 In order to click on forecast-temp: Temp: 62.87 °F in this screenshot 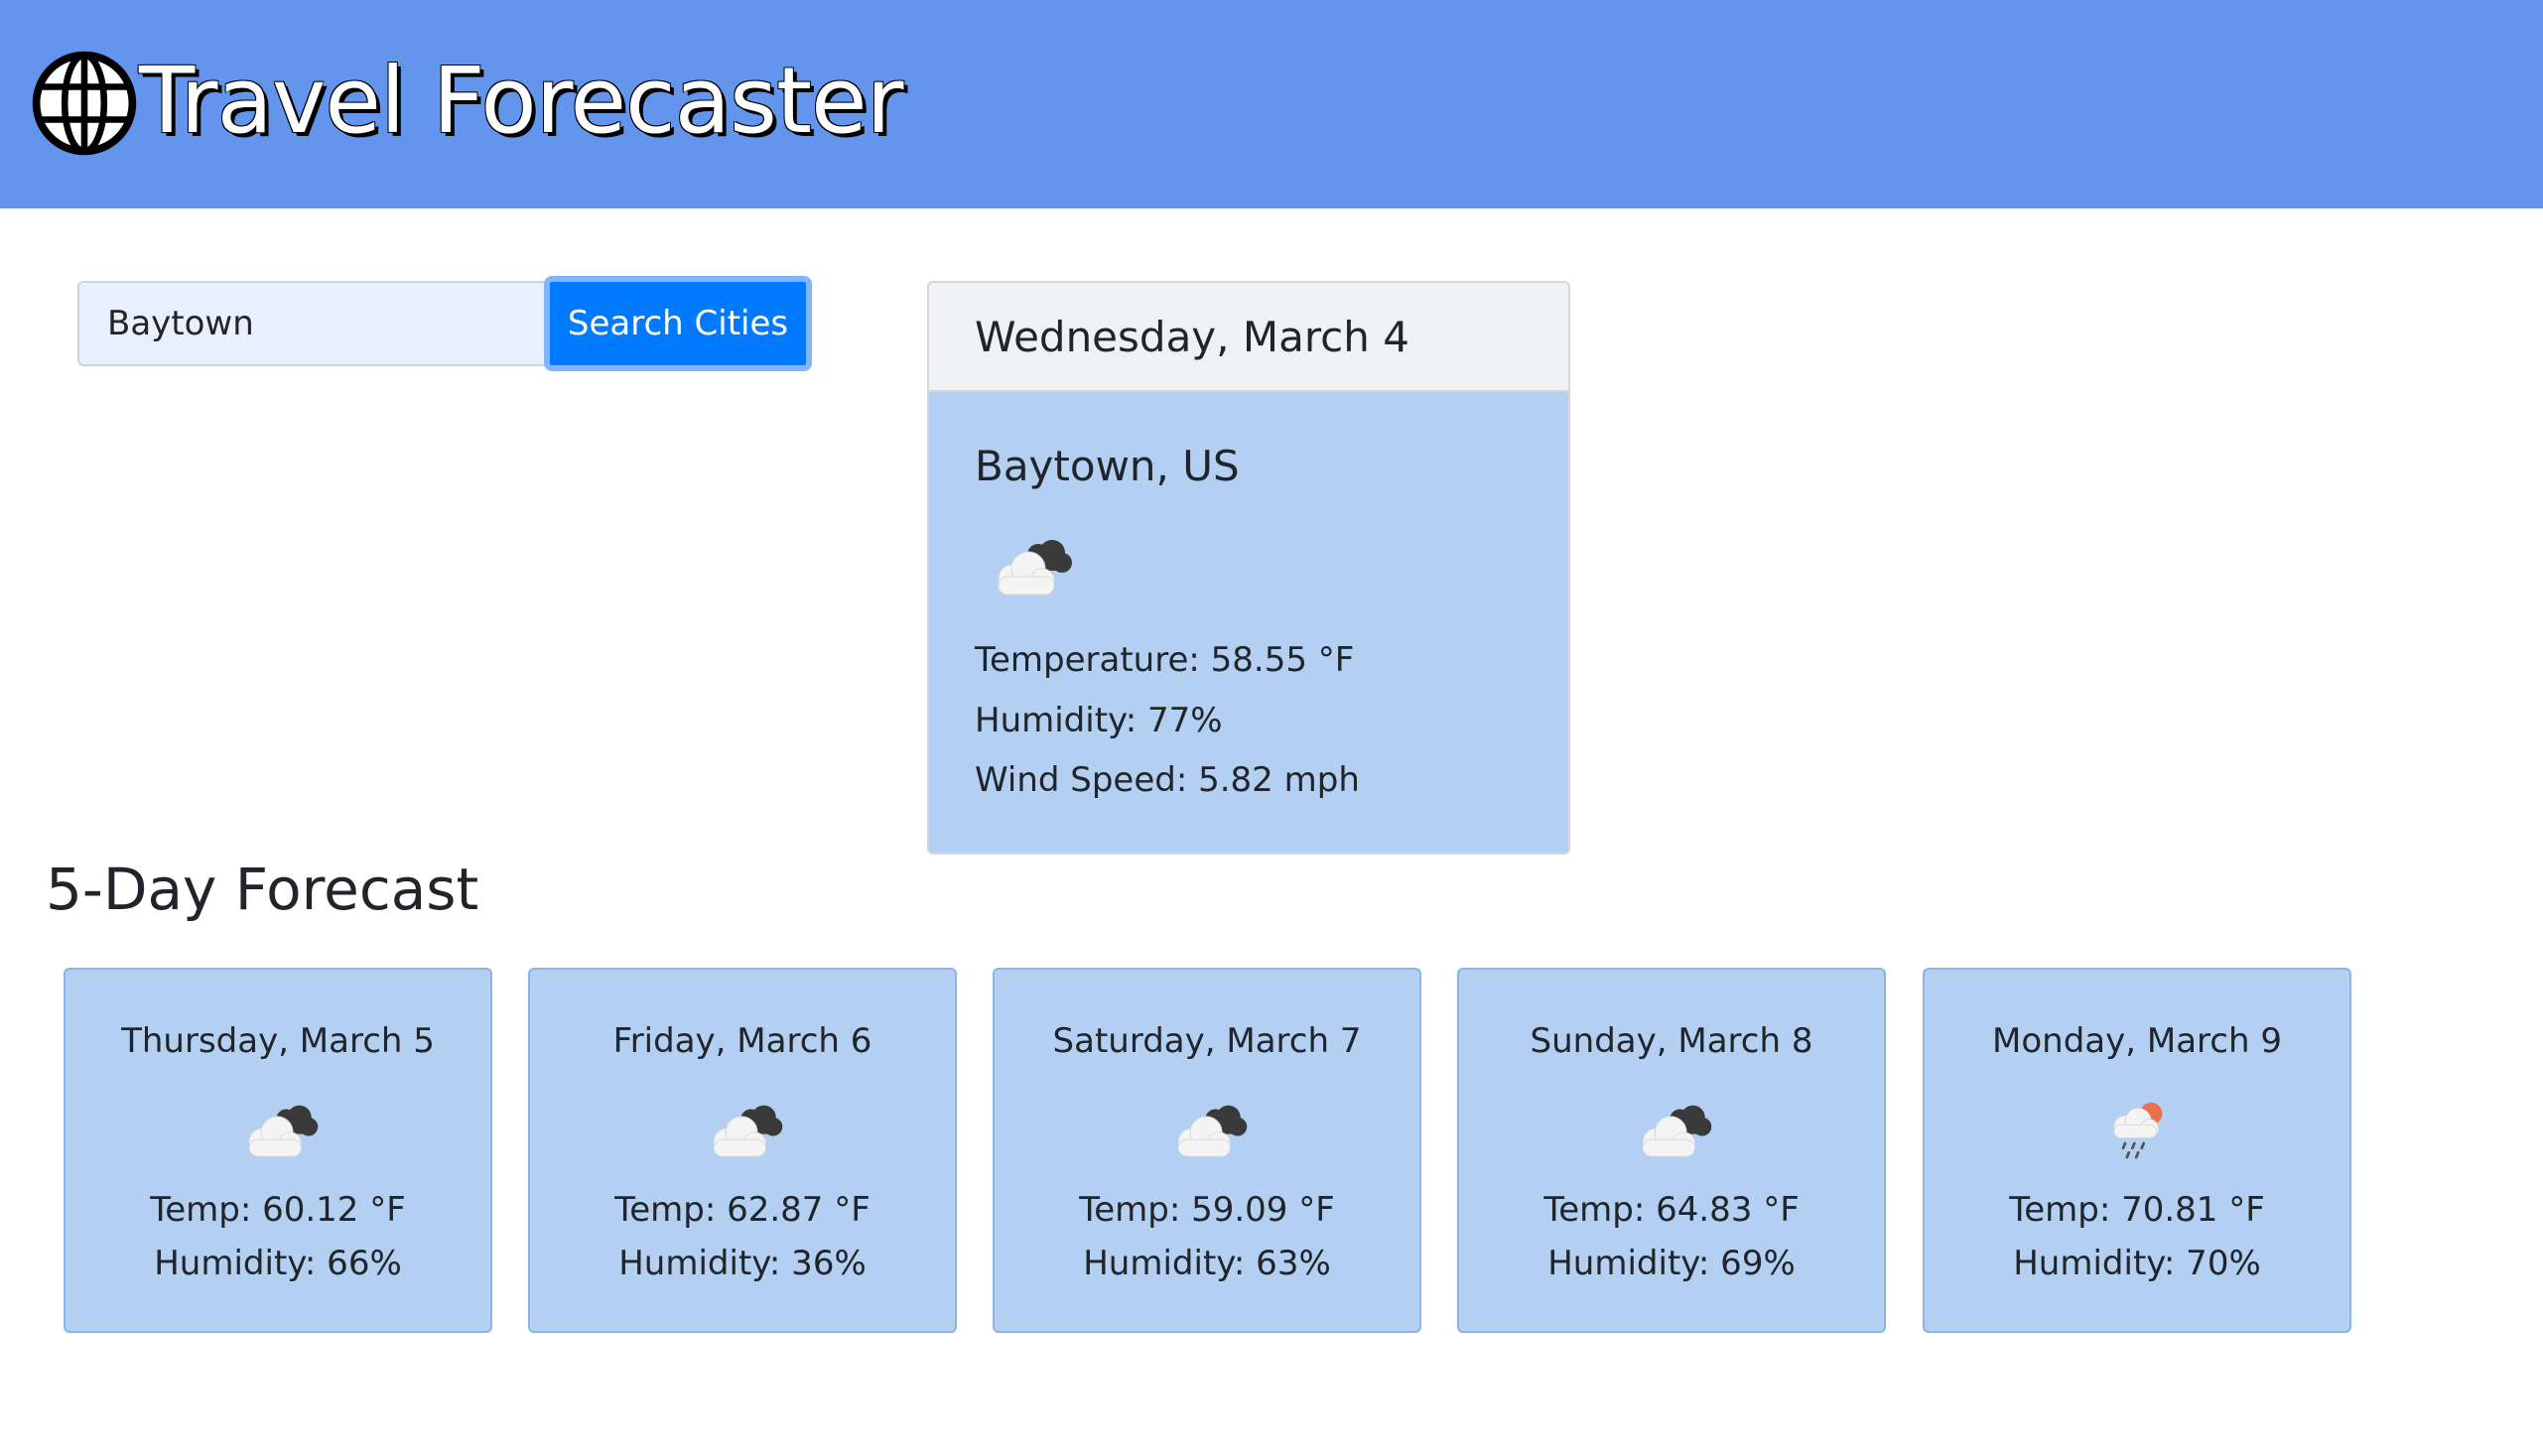, I will do `click(742, 1210)`.